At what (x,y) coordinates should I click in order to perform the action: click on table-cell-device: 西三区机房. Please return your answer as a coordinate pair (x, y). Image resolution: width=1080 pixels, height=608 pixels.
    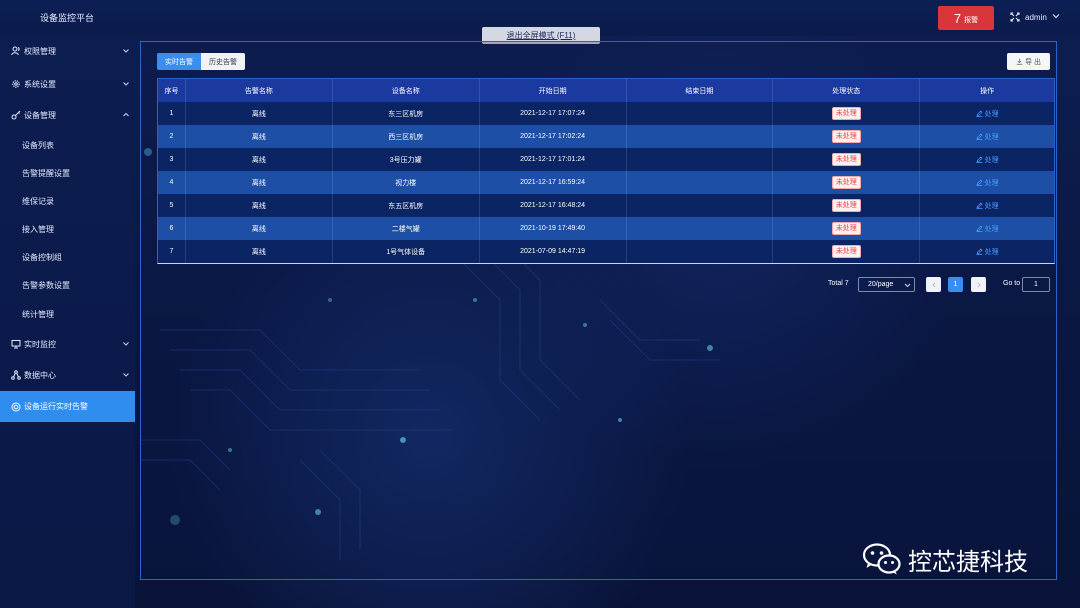
    Looking at the image, I should click on (406, 136).